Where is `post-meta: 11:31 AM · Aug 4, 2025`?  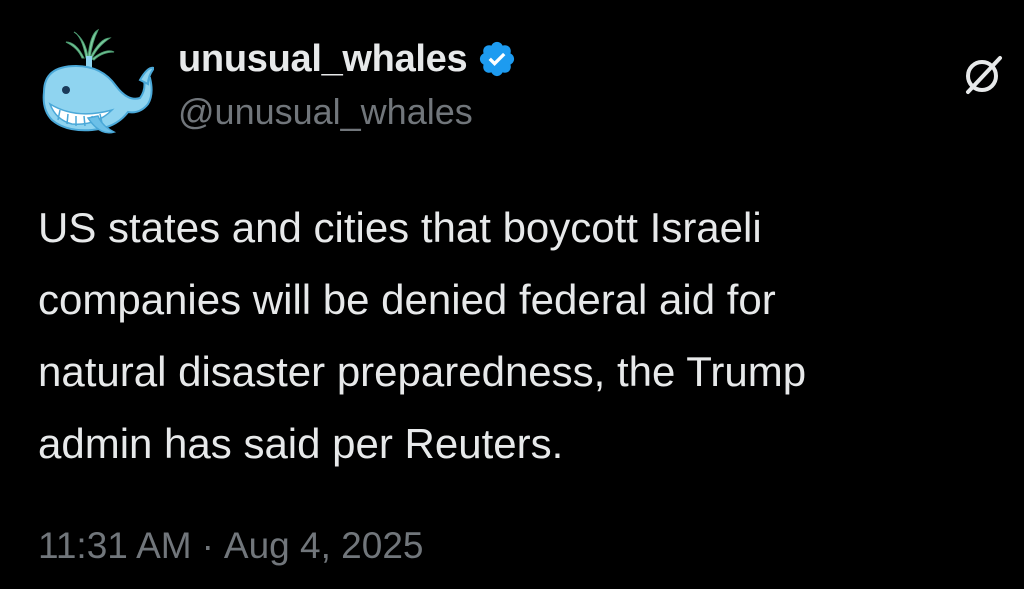
post-meta: 11:31 AM · Aug 4, 2025 is located at coordinates (230, 546).